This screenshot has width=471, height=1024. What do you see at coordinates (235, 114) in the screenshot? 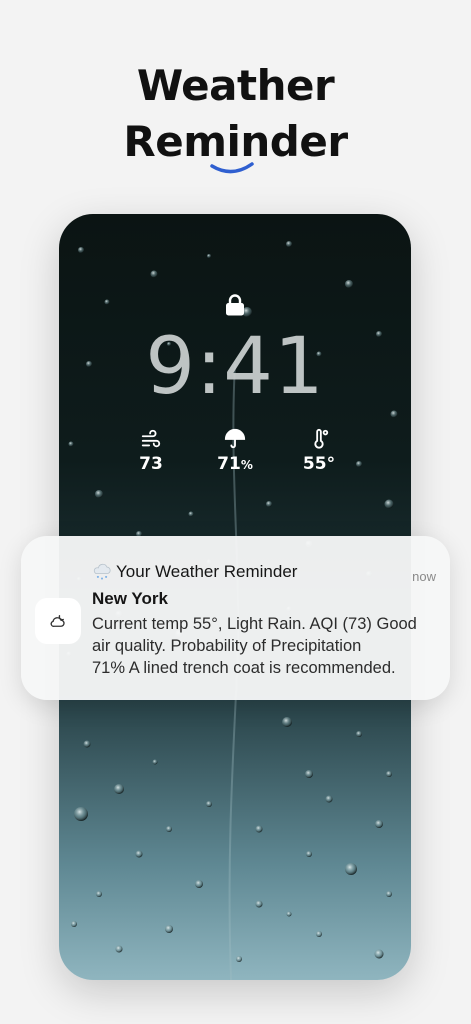
I see `promo-title: Weather Reminder` at bounding box center [235, 114].